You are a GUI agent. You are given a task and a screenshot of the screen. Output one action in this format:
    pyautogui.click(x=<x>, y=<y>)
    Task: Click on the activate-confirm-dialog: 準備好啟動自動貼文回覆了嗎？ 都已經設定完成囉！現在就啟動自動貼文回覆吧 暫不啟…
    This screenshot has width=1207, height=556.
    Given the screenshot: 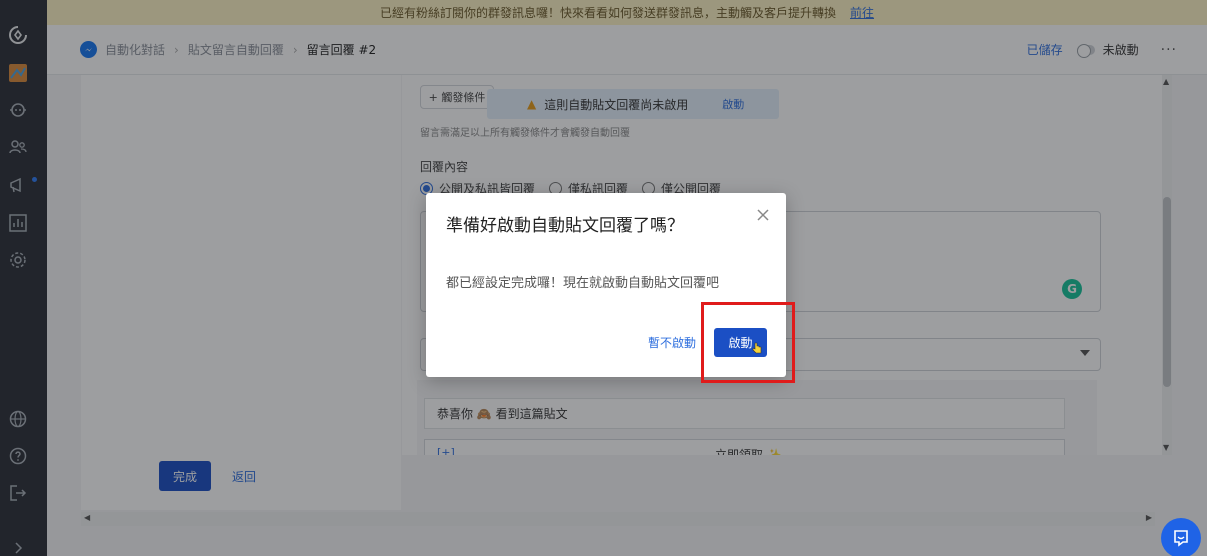 What is the action you would take?
    pyautogui.click(x=606, y=285)
    